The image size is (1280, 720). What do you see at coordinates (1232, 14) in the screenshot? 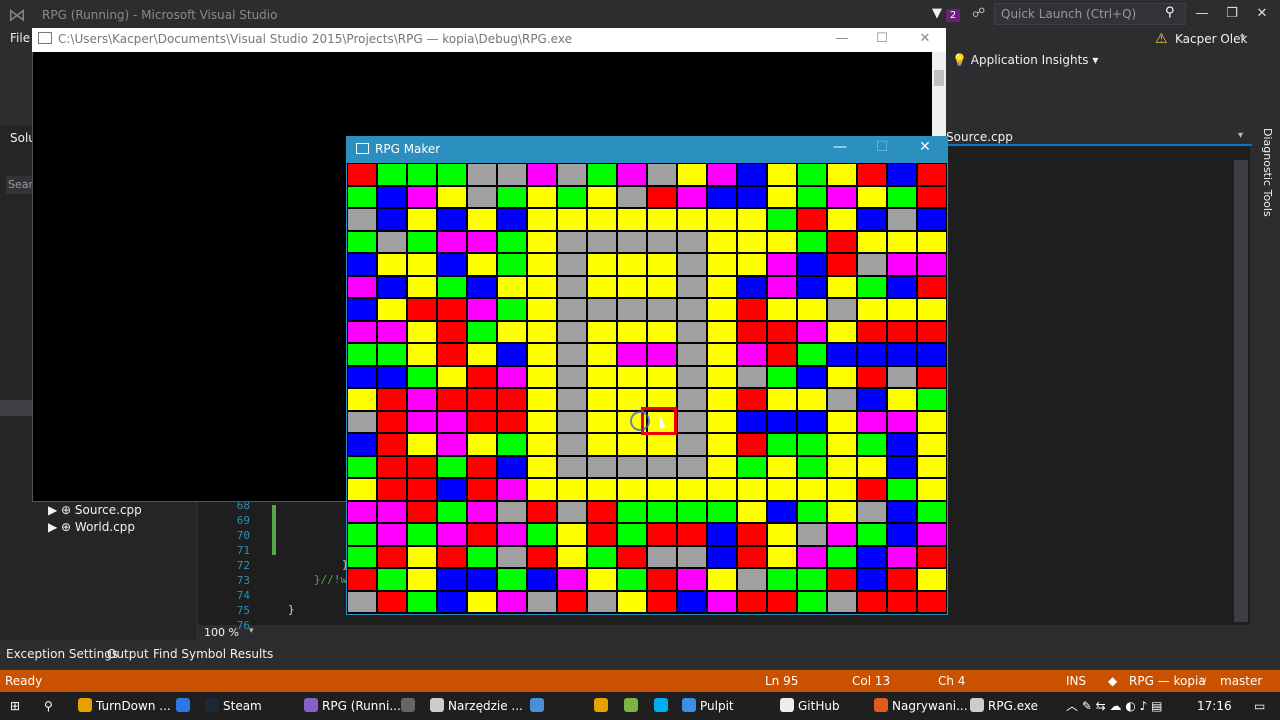
I see `maximize-button: ❐` at bounding box center [1232, 14].